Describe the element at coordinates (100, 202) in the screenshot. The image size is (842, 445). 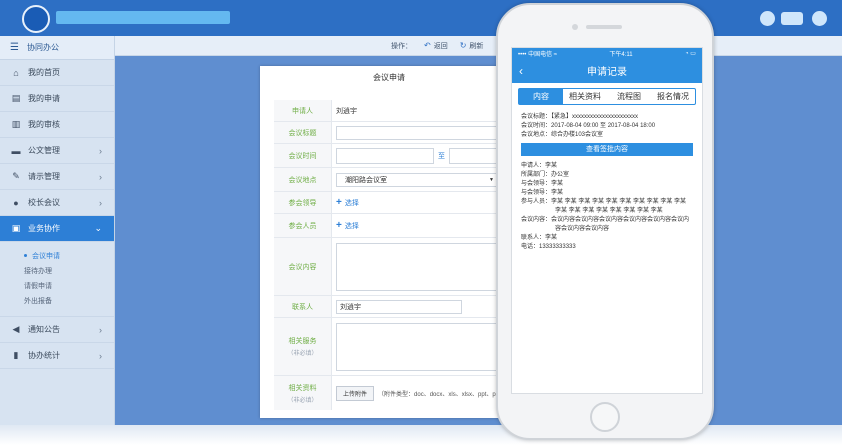
I see `chevron-right-icon: ›` at that location.